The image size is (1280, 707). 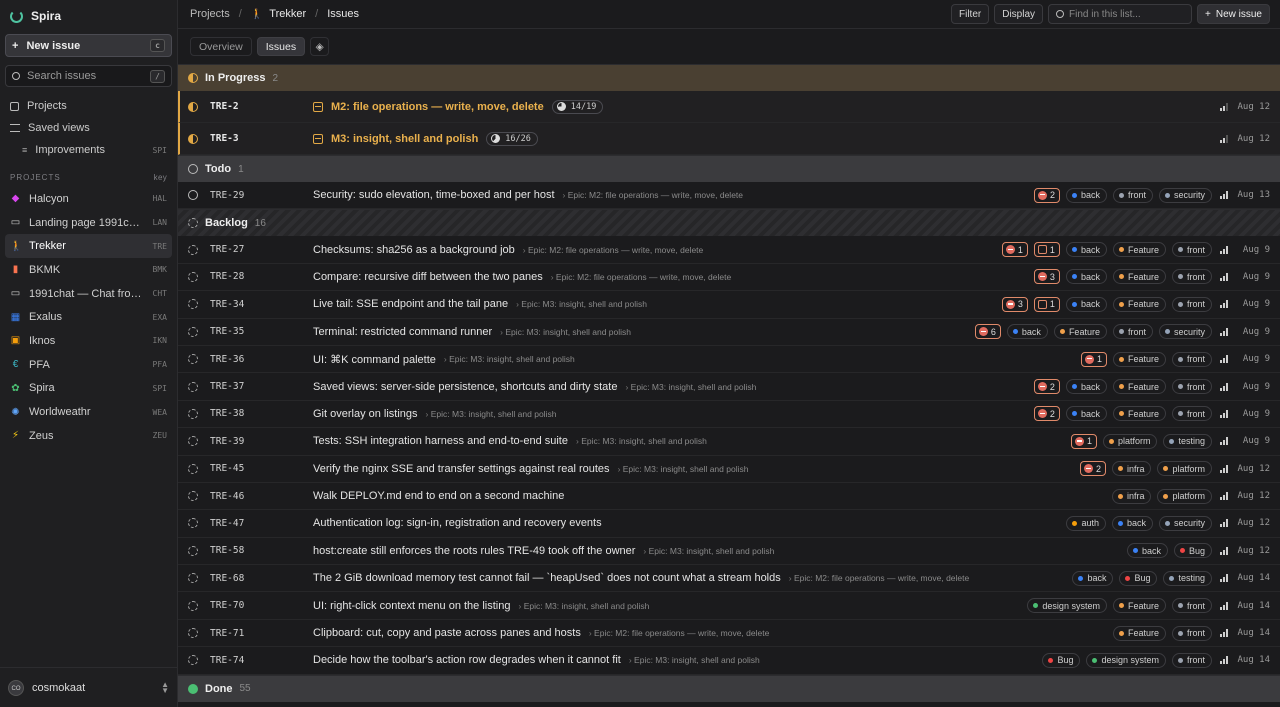 What do you see at coordinates (970, 14) in the screenshot?
I see `filter-button: Filter` at bounding box center [970, 14].